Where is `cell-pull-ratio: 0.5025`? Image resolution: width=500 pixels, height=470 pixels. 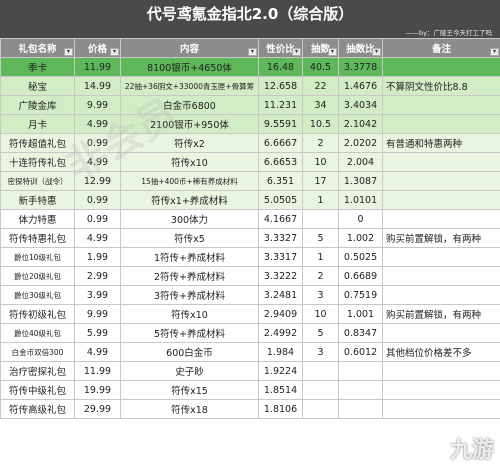
cell-pull-ratio: 0.5025 is located at coordinates (360, 257).